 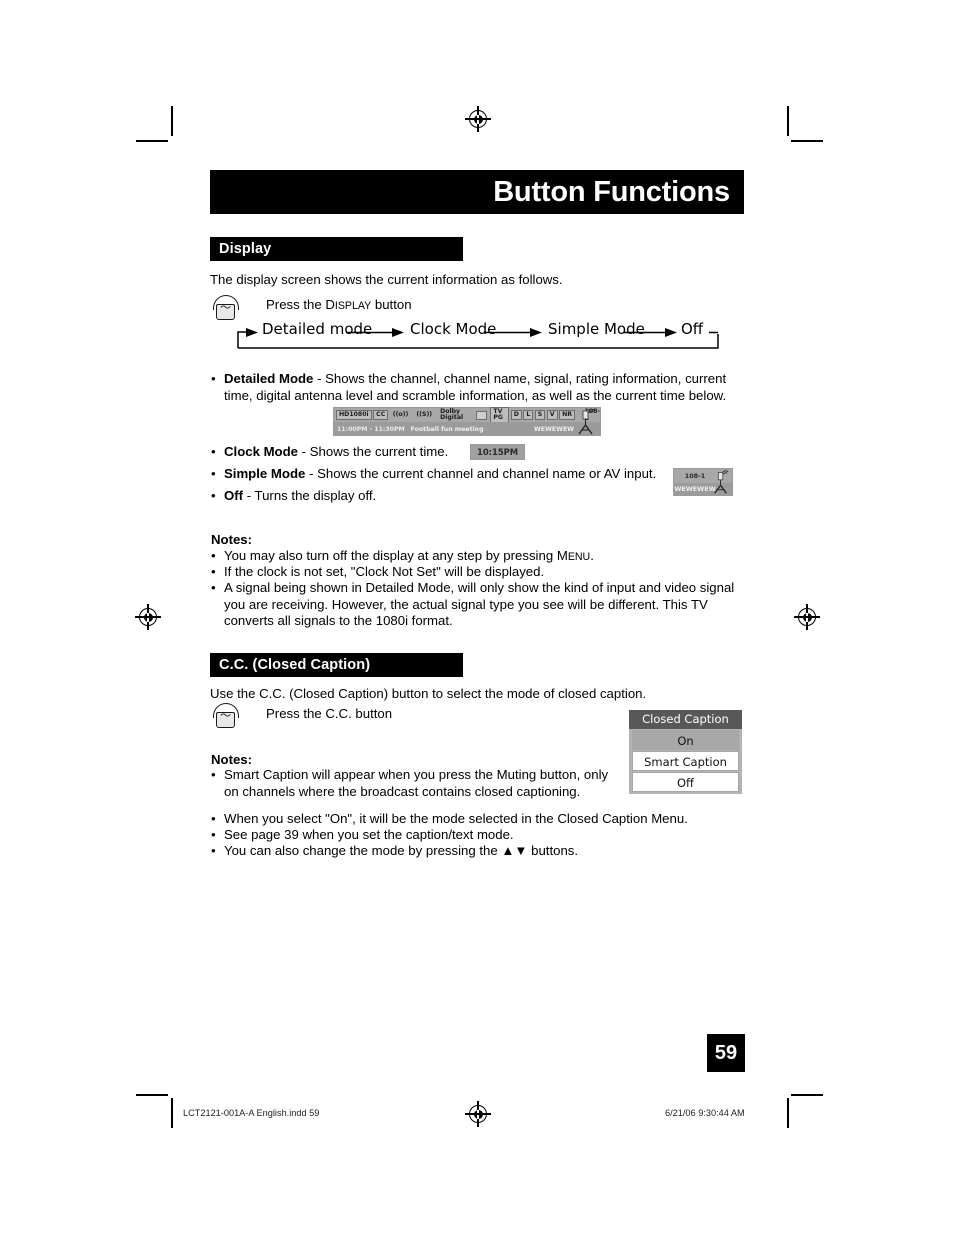 I want to click on press-text-smallcaps: ISPLAY, so click(x=353, y=306).